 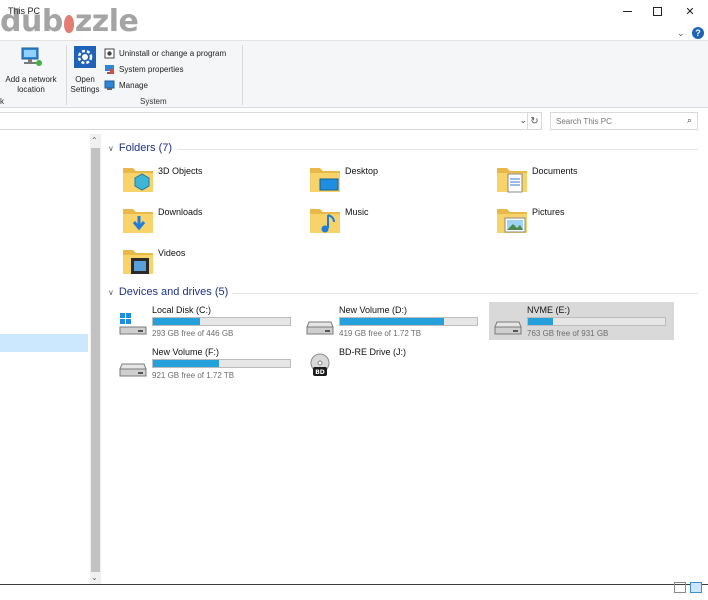 I want to click on scroll-up-icon: ⌃, so click(x=94, y=140).